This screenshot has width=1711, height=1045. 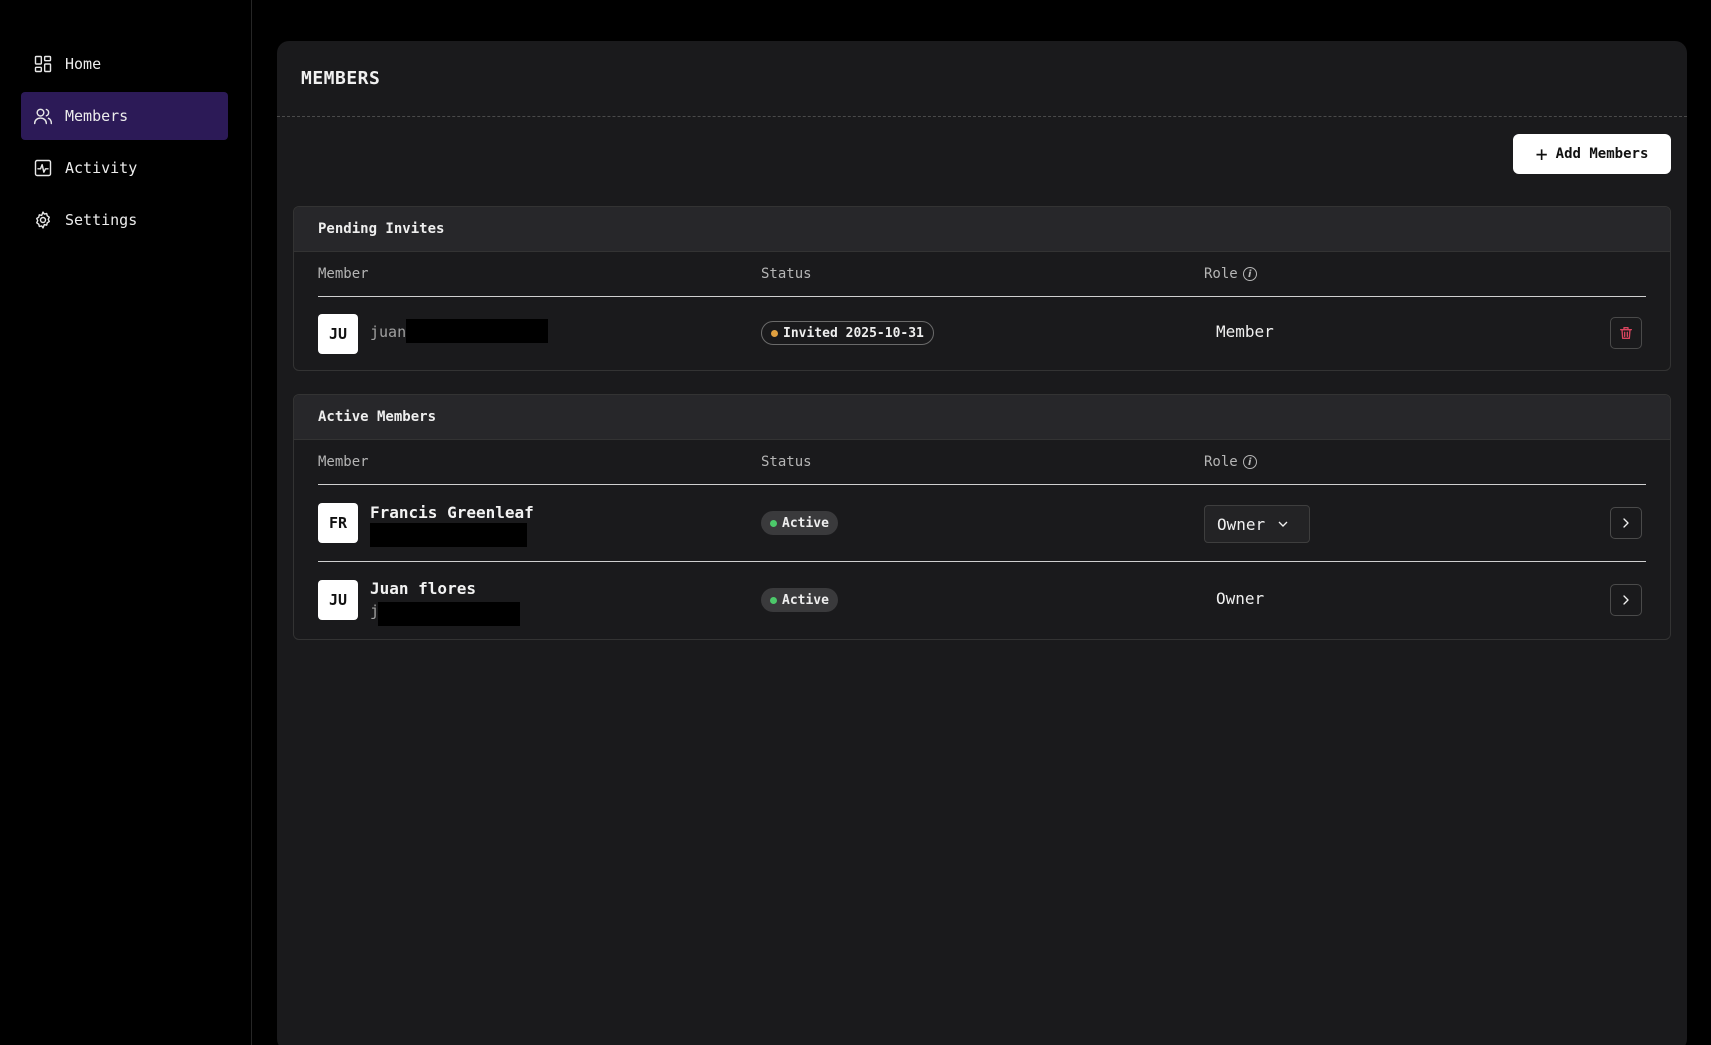 I want to click on table-row: FR Francis Greenleaf Active Owner, so click(x=982, y=523).